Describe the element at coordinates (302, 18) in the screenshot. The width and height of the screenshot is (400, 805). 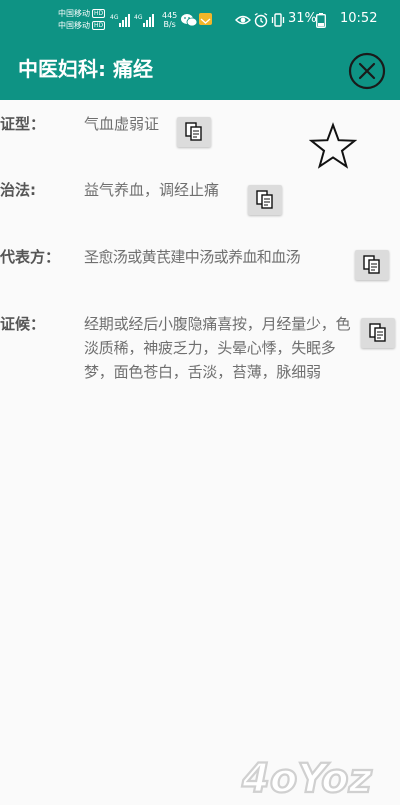
I see `battery-percent: 31%` at that location.